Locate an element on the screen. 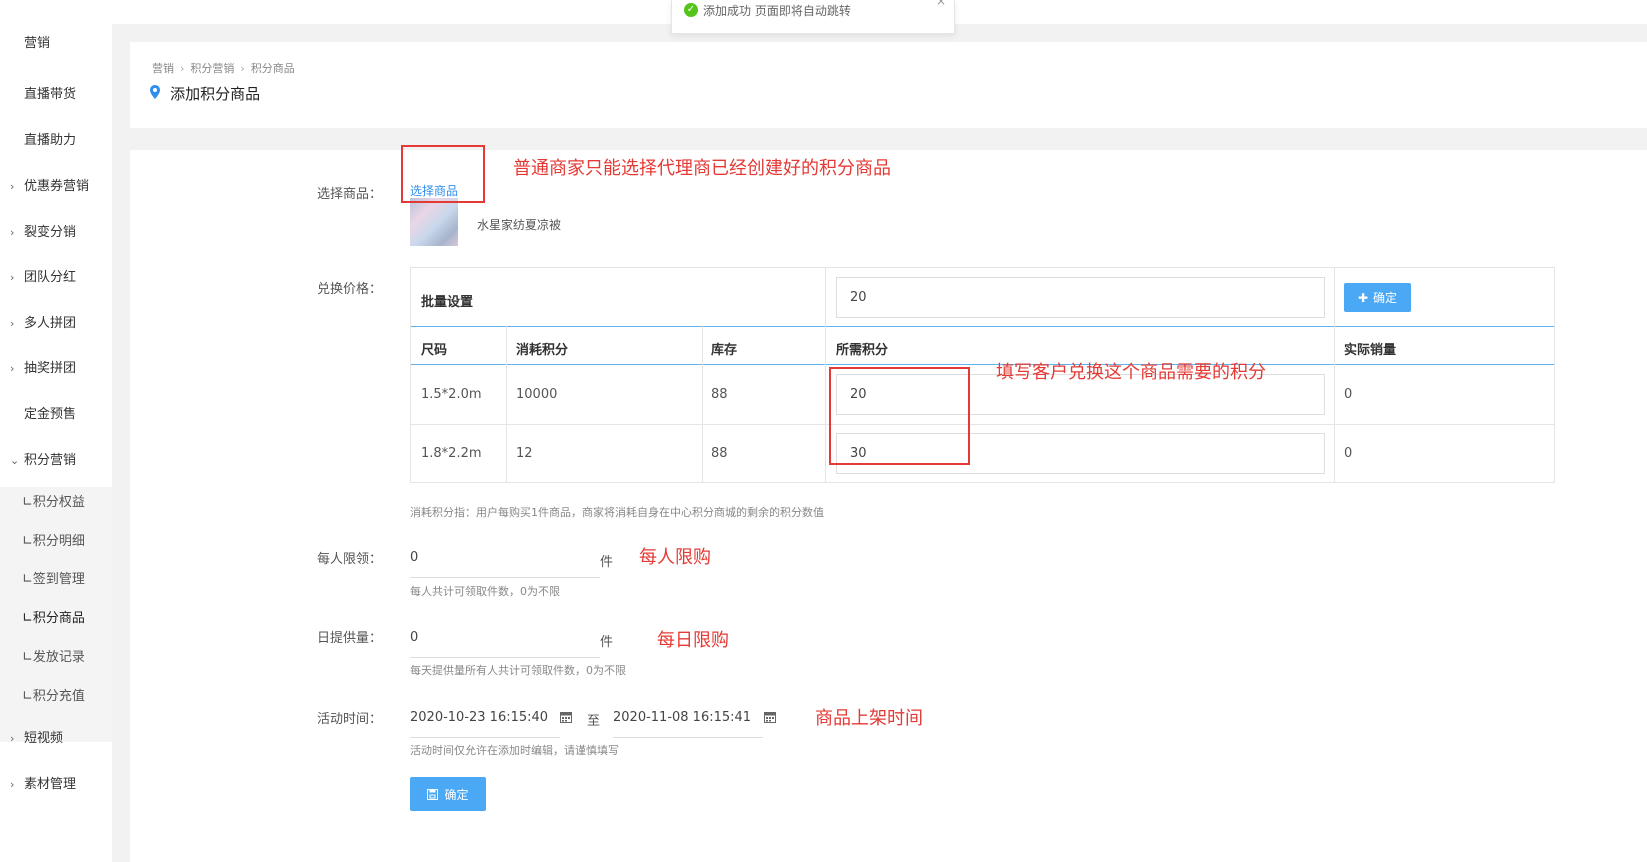 The image size is (1647, 862). breadcrumb-item: 积分营销 is located at coordinates (212, 68).